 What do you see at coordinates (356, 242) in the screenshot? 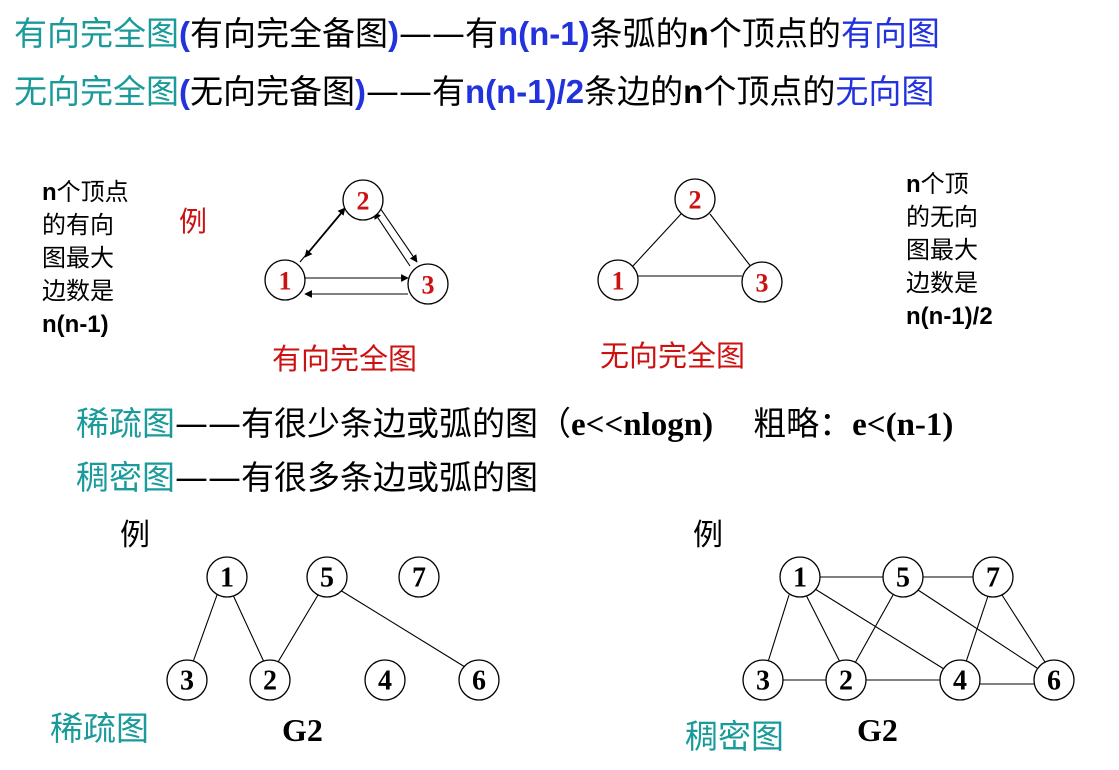
I see `directed-complete-graph: 2 1 3` at bounding box center [356, 242].